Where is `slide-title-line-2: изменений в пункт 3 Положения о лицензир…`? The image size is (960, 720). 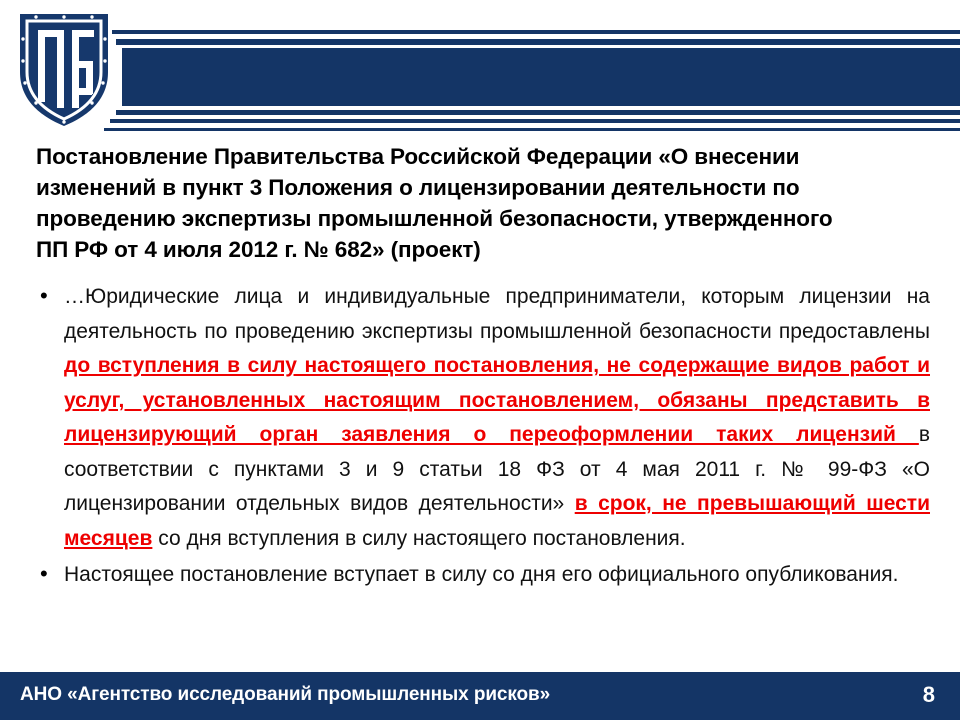 slide-title-line-2: изменений в пункт 3 Положения о лицензир… is located at coordinates (418, 187).